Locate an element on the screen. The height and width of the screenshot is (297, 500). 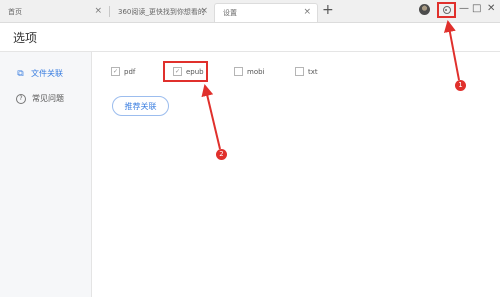
txt-checkbox is located at coordinates (299, 71).